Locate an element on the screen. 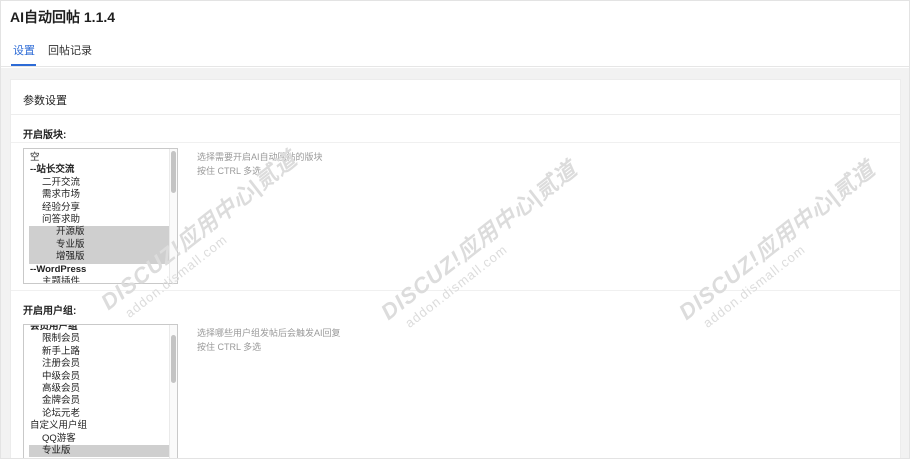  groups-field-label: 开启用户组: is located at coordinates (50, 311).